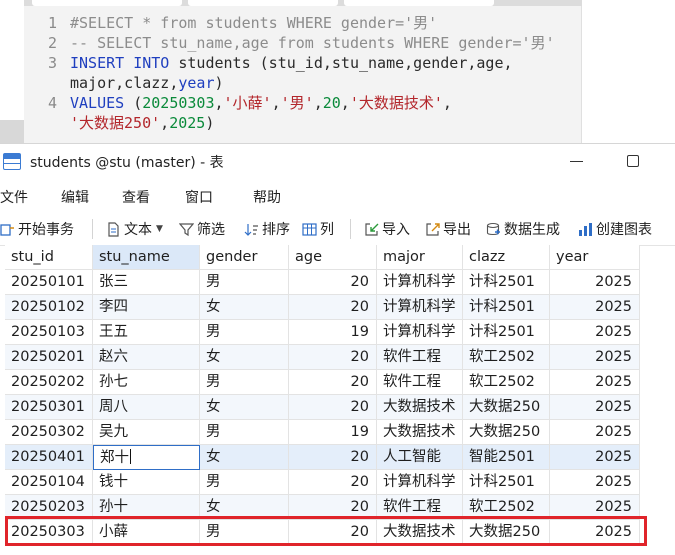  I want to click on table-cell-stu-id: 20250101, so click(49, 282).